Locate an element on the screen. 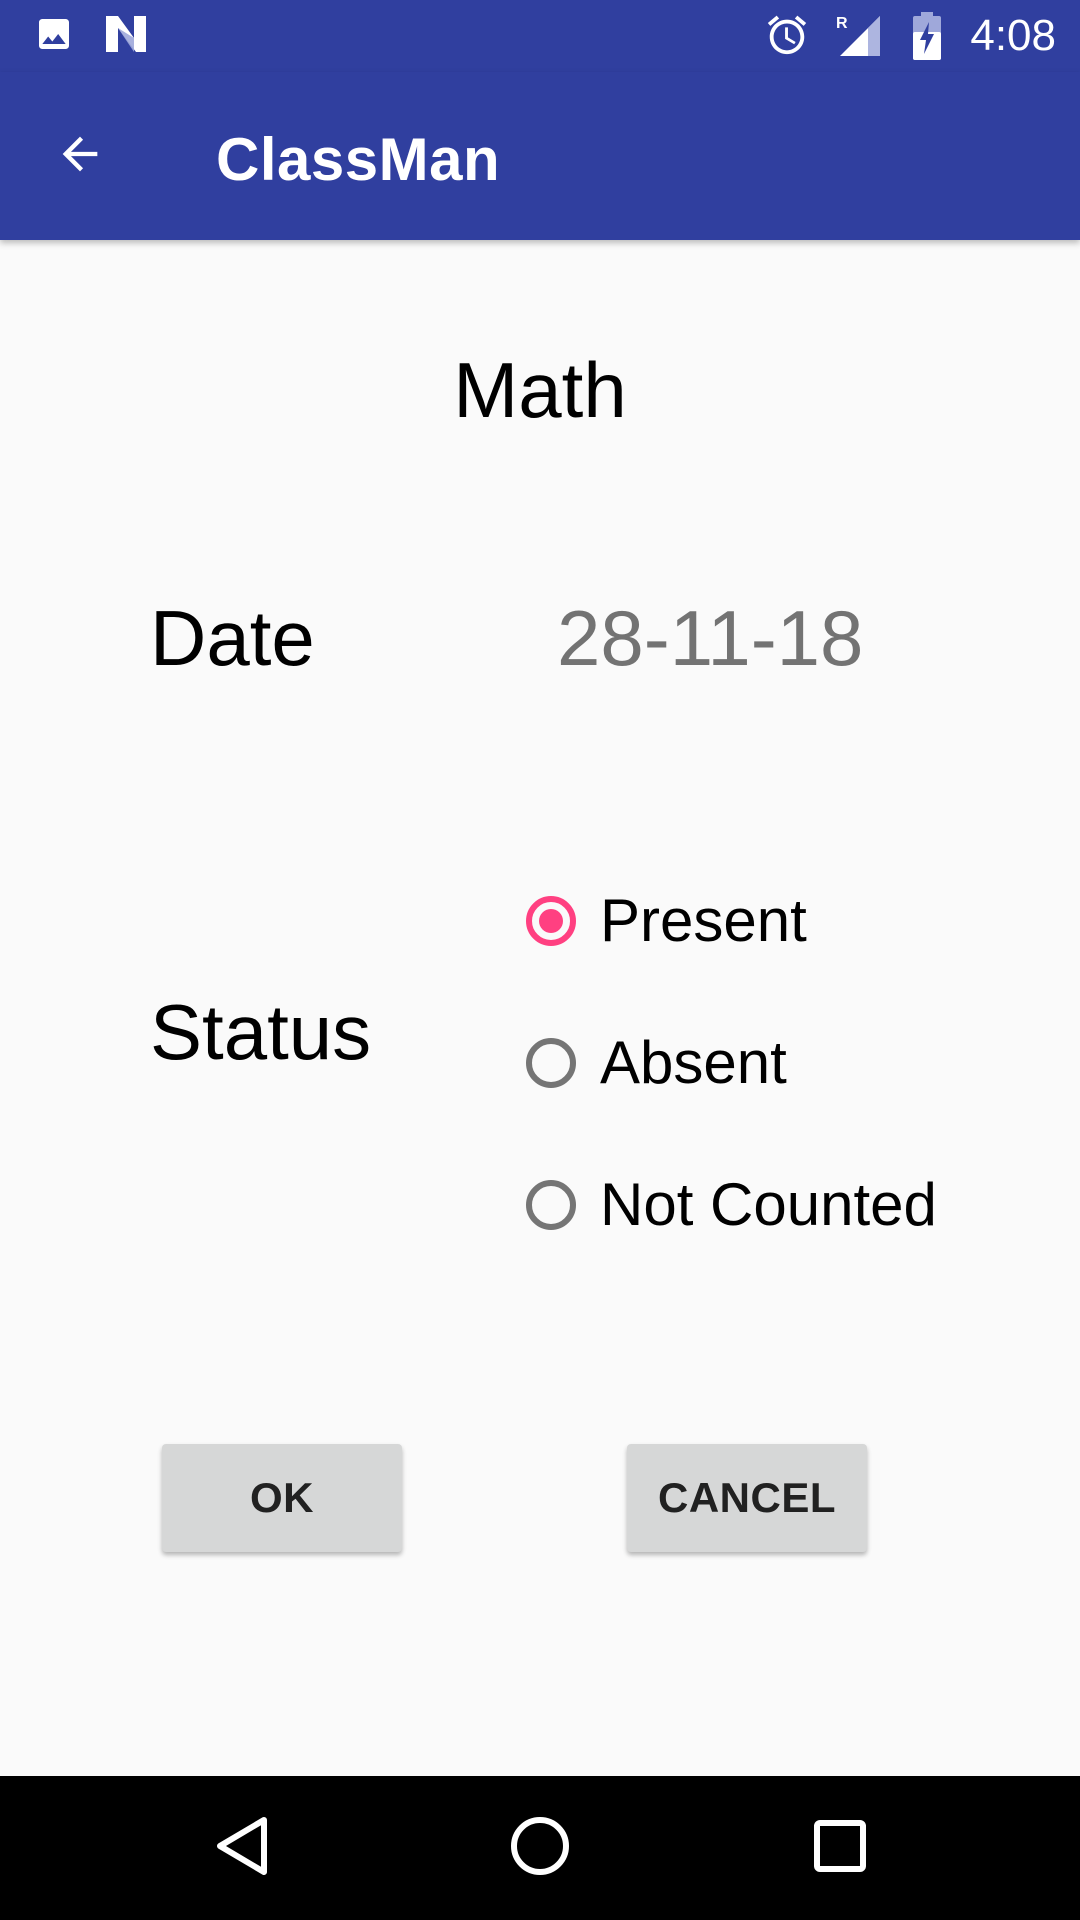  date-value: 28-11-18 is located at coordinates (710, 638).